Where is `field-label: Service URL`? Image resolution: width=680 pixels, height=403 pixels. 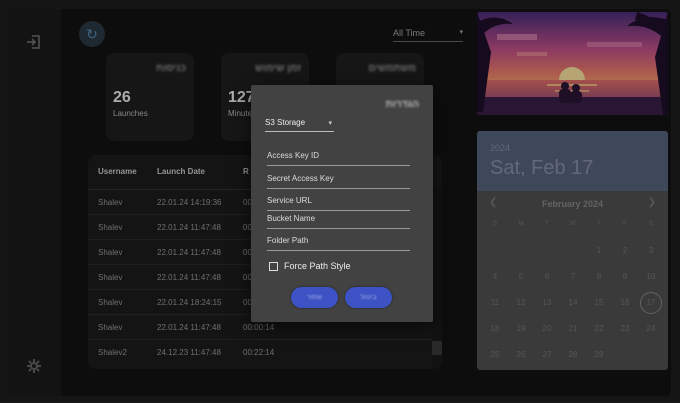 field-label: Service URL is located at coordinates (289, 200).